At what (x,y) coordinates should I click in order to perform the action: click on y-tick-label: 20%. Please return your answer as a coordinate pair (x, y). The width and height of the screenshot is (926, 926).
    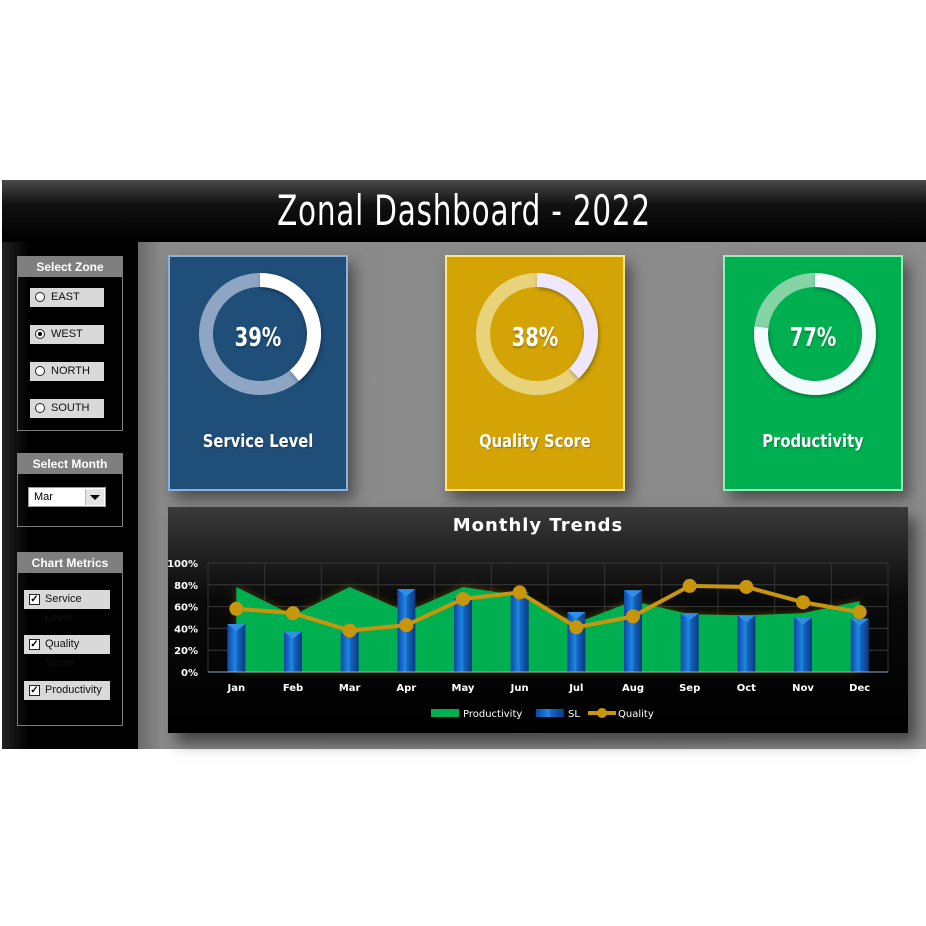
    Looking at the image, I should click on (186, 651).